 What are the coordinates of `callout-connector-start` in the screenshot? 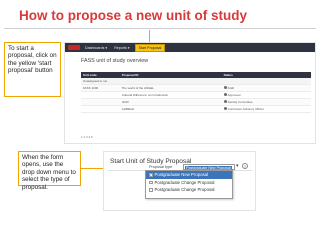 It's located at (149, 36).